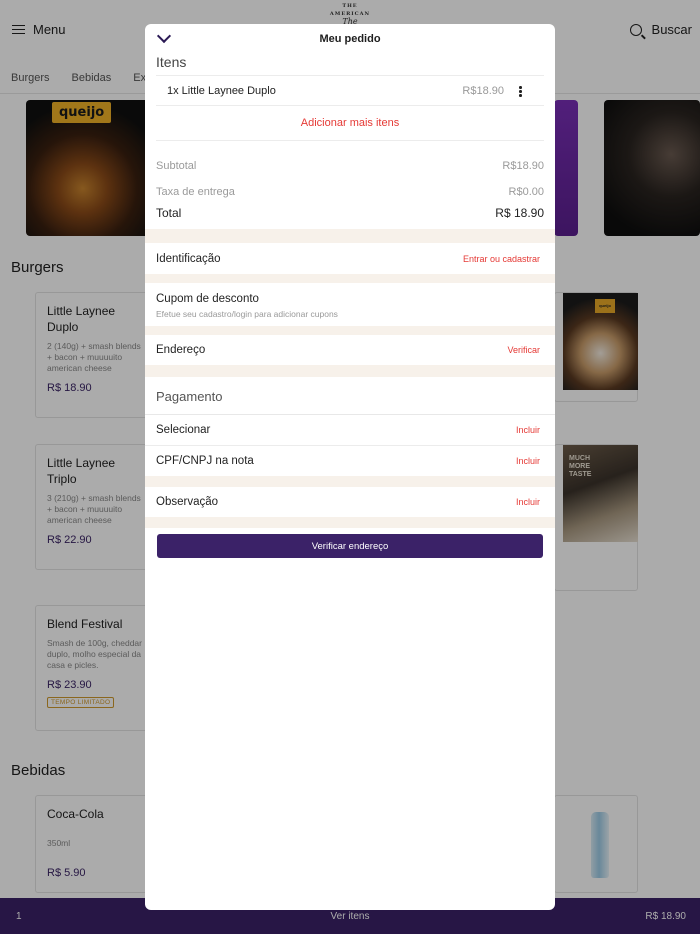 The image size is (700, 934). What do you see at coordinates (350, 192) in the screenshot?
I see `delivery-fee-row: Taxa de entrega R$0.00` at bounding box center [350, 192].